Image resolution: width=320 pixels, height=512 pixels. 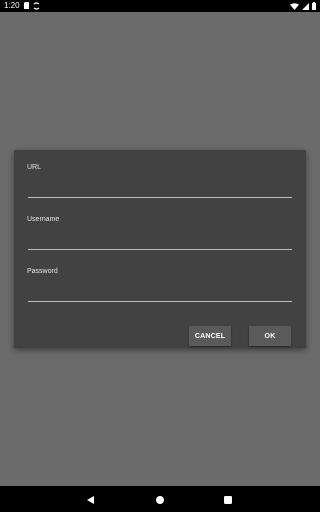 What do you see at coordinates (160, 242) in the screenshot?
I see `username-input` at bounding box center [160, 242].